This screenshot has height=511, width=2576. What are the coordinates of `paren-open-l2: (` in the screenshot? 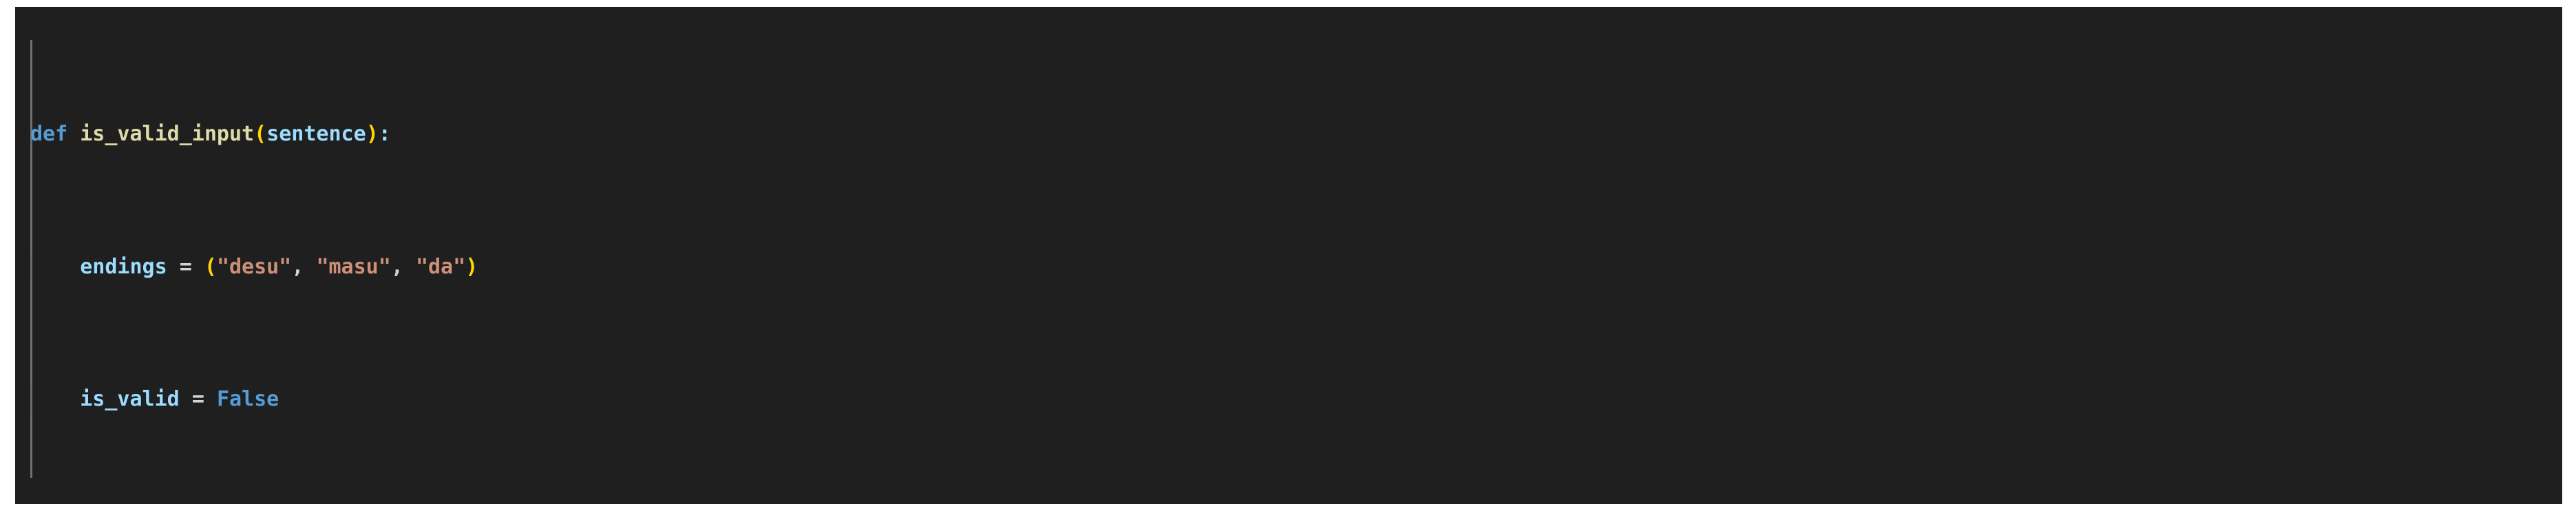 It's located at (211, 266).